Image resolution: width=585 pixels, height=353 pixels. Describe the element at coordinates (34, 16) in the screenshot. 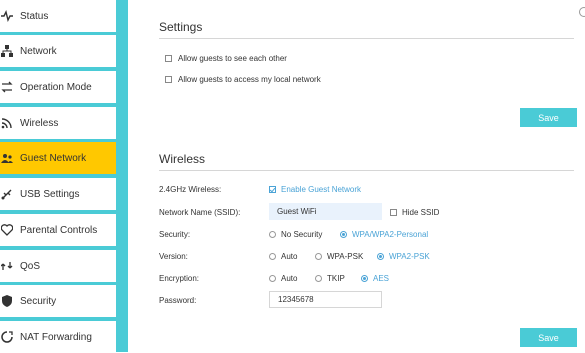

I see `sidebar-item-label: Status` at that location.